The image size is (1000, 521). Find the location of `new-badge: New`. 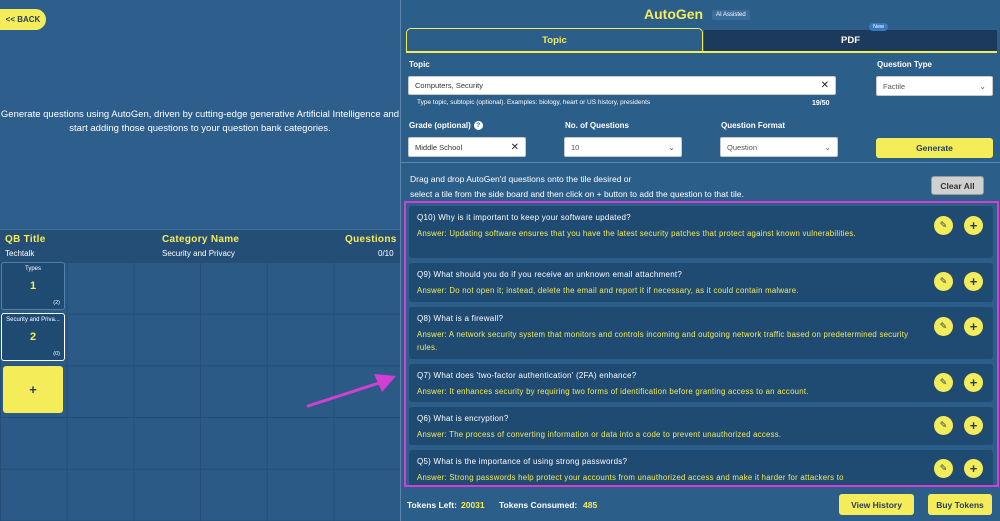

new-badge: New is located at coordinates (879, 27).